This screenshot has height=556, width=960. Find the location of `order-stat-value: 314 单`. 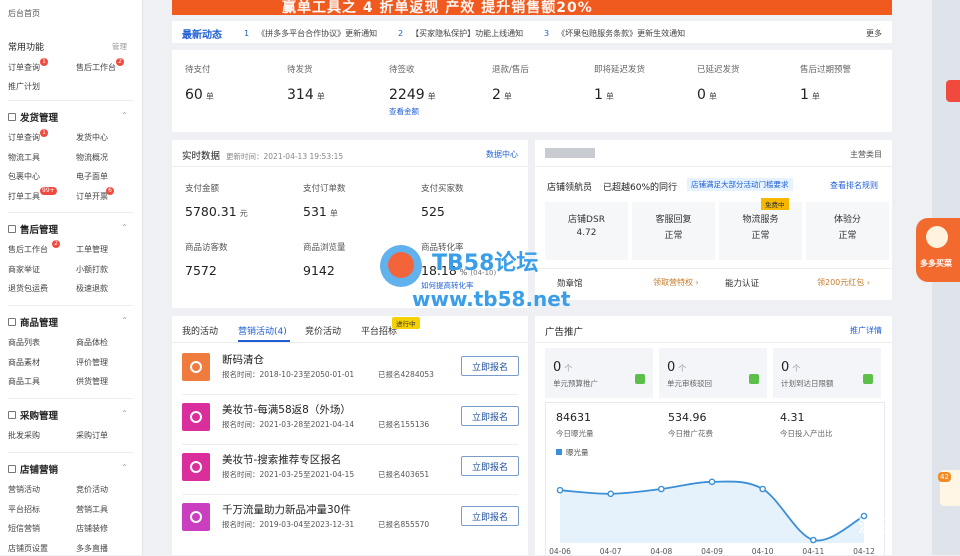

order-stat-value: 314 单 is located at coordinates (306, 95).